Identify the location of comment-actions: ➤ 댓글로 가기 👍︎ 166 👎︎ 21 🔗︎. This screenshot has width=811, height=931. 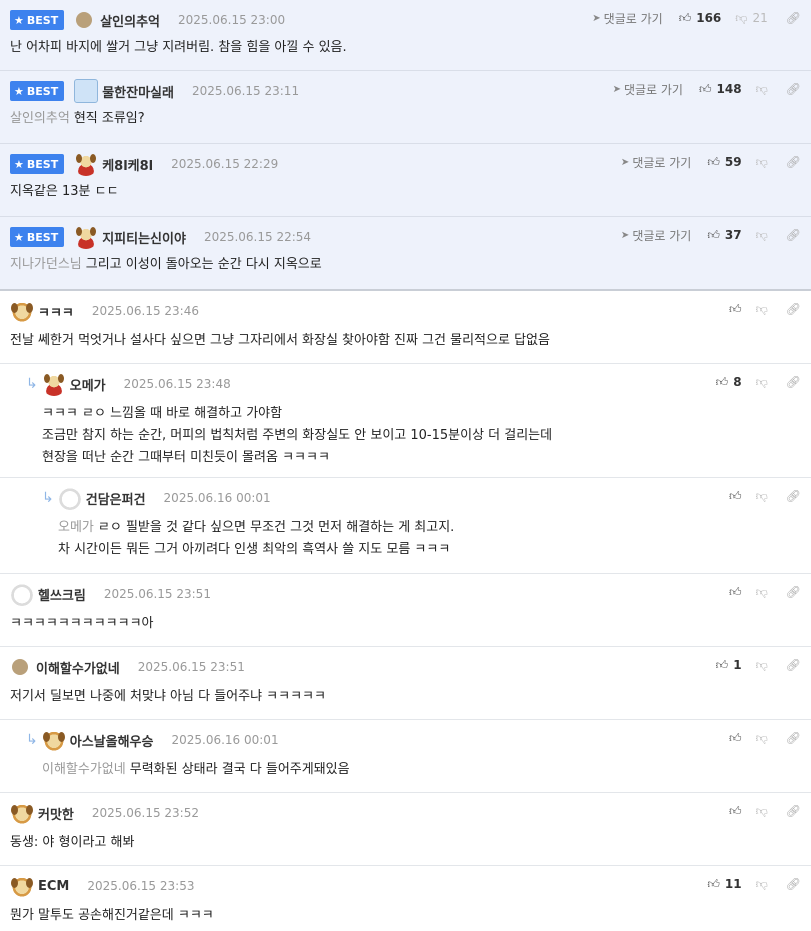
(696, 18).